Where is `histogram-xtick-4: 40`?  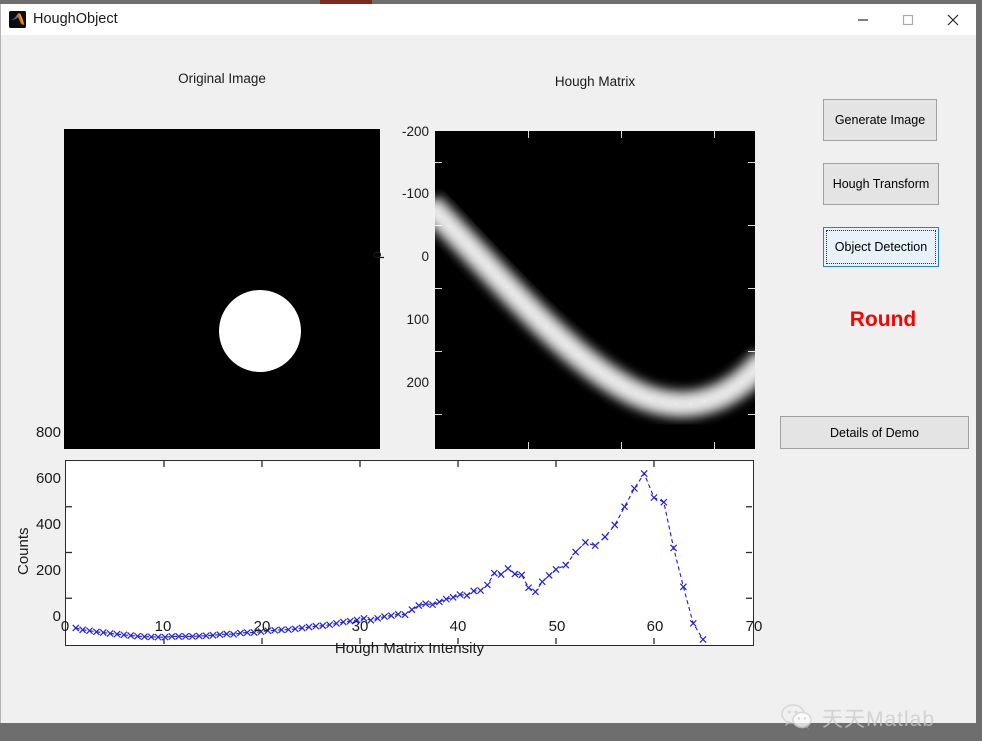 histogram-xtick-4: 40 is located at coordinates (458, 626).